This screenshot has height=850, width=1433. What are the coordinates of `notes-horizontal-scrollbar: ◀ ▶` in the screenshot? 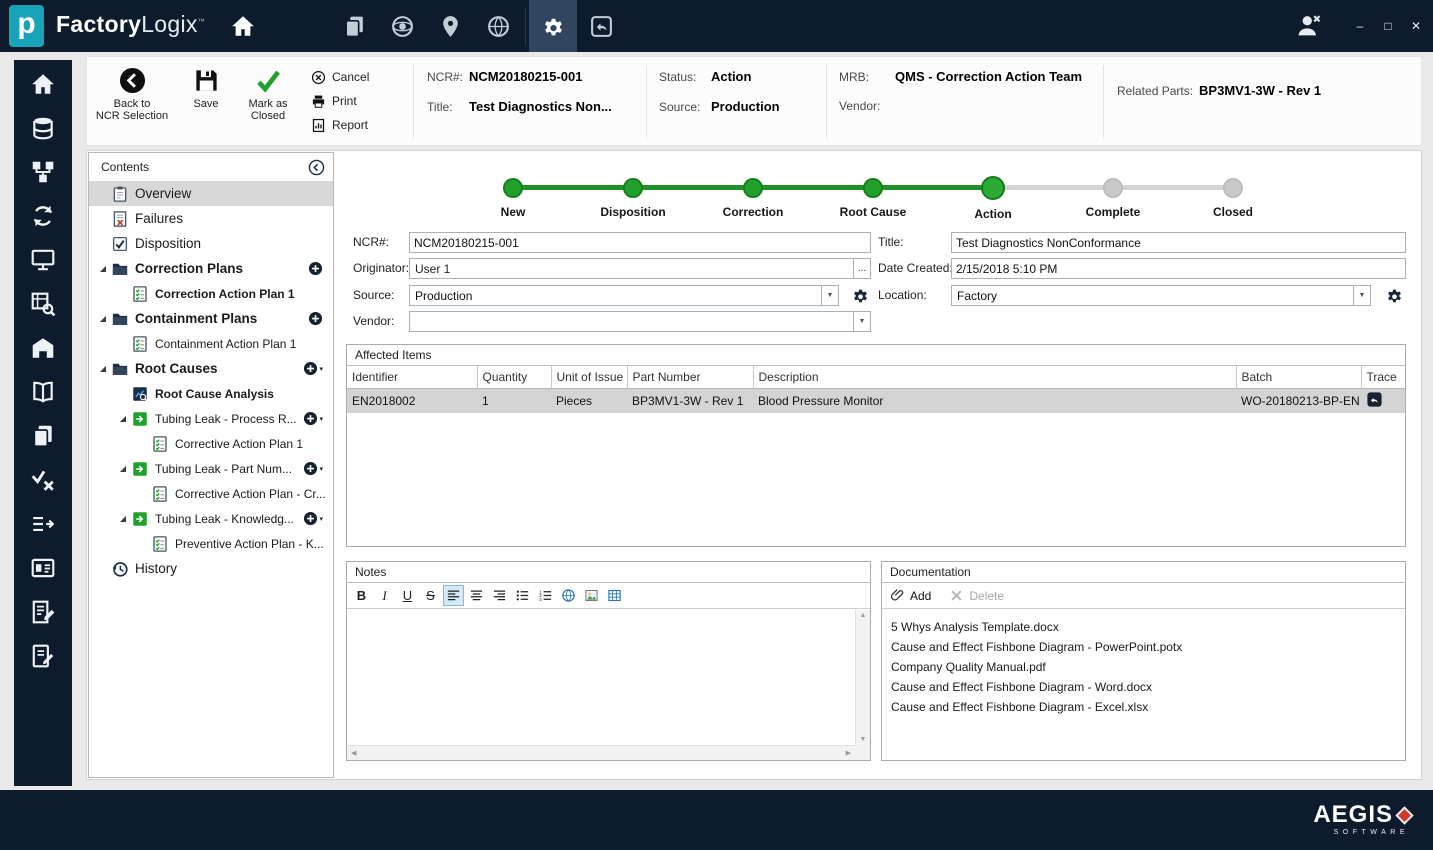 It's located at (601, 752).